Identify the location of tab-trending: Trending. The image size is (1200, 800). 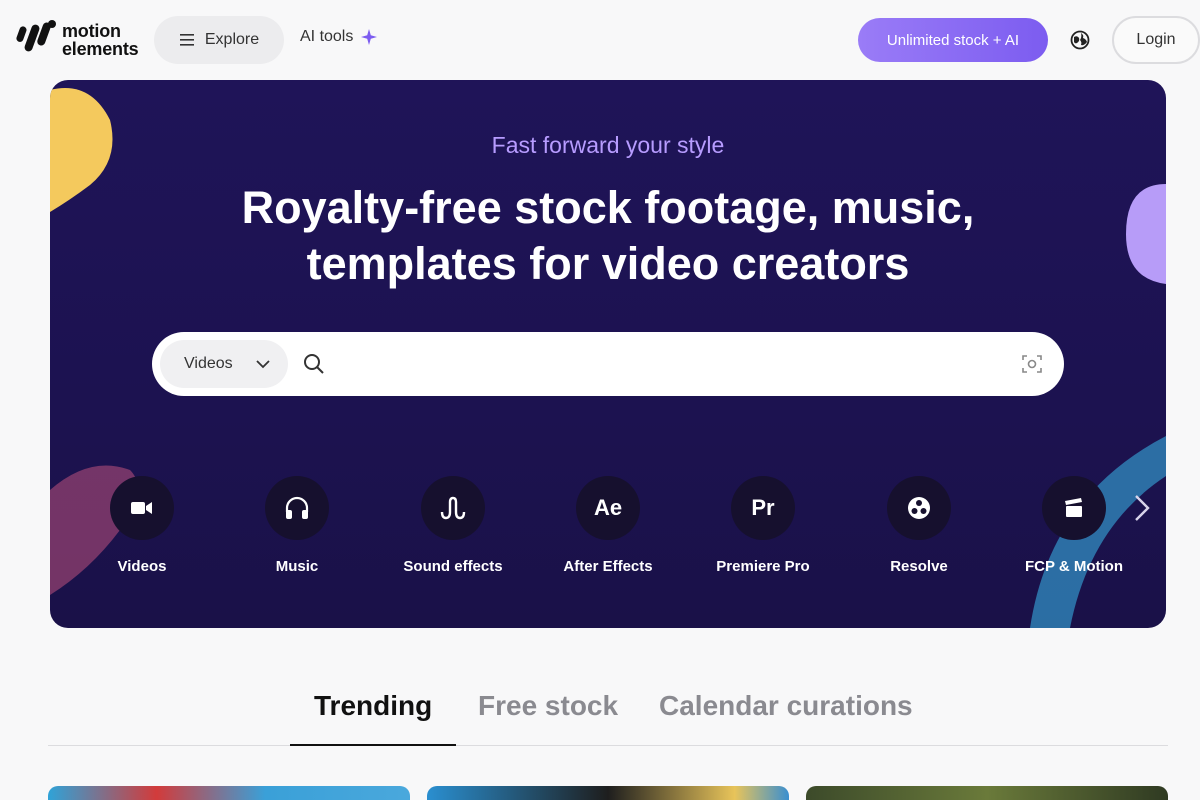
(373, 718).